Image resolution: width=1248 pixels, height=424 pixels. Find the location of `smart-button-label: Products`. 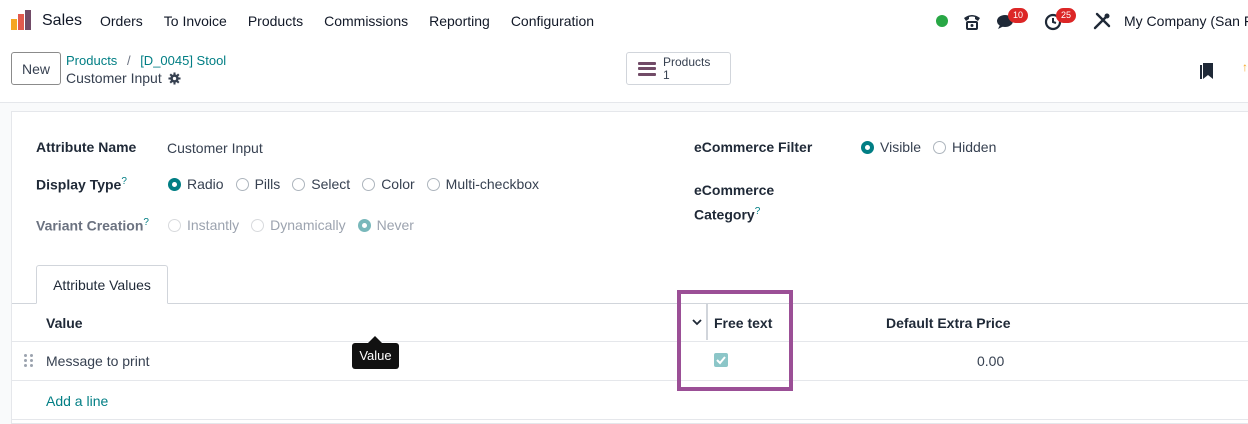

smart-button-label: Products is located at coordinates (687, 61).